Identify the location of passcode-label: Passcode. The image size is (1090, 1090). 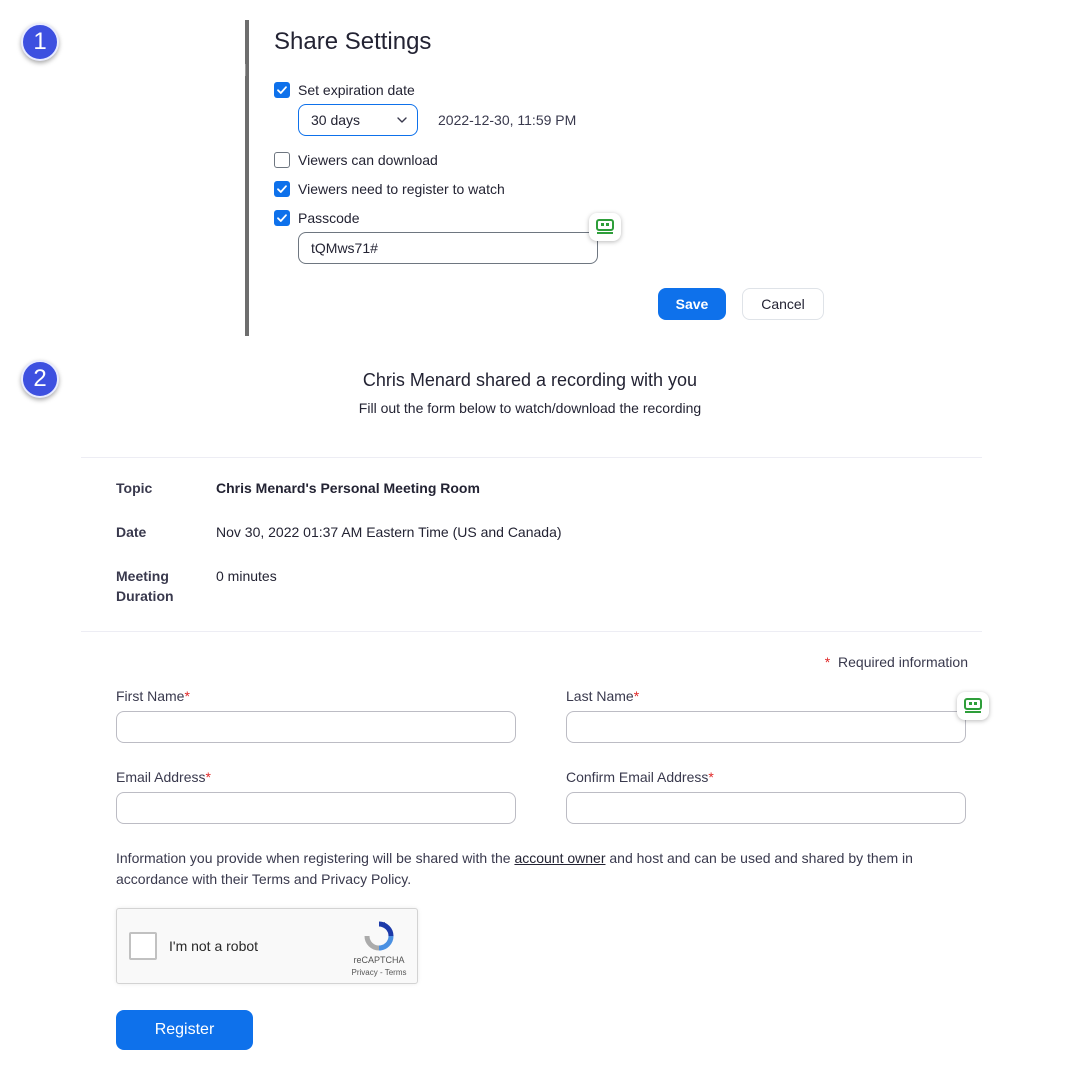
(329, 218).